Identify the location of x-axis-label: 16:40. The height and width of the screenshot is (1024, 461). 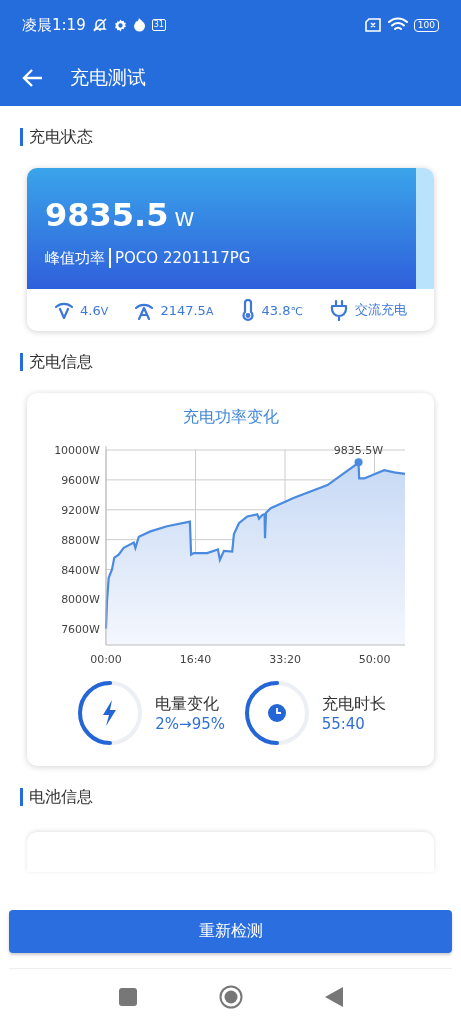
(195, 659).